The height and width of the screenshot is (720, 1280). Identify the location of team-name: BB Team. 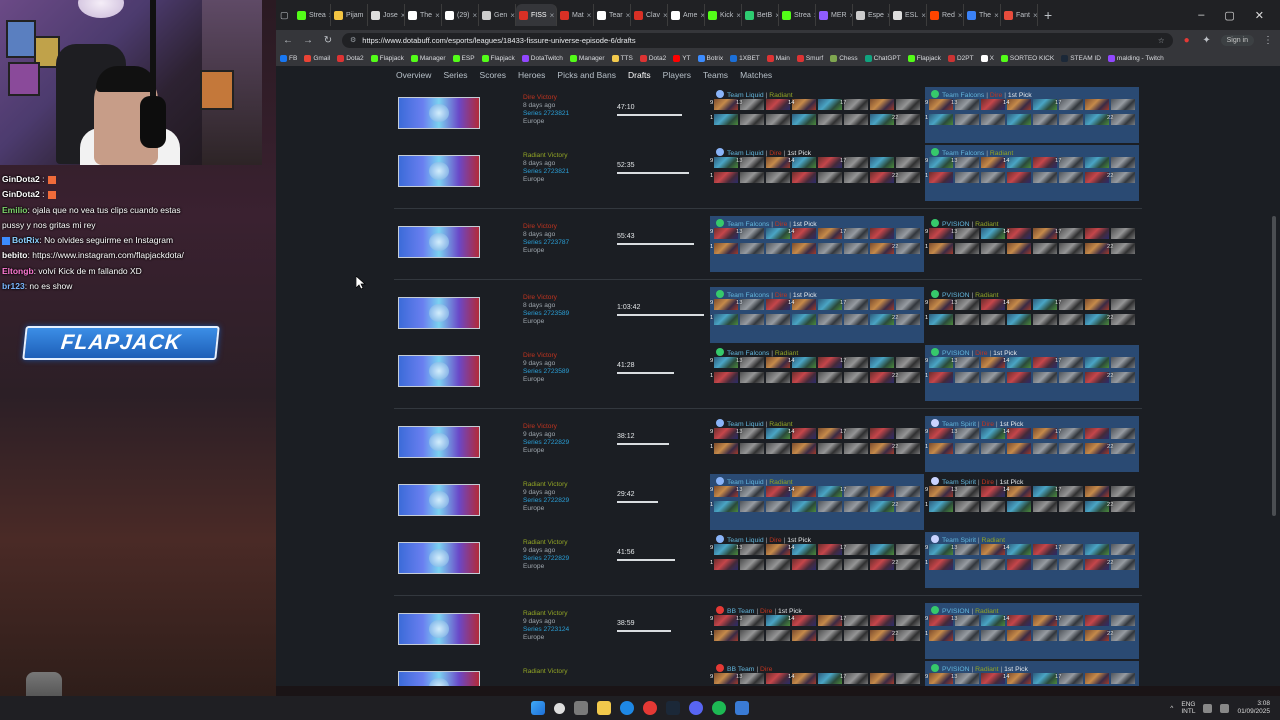
(740, 611).